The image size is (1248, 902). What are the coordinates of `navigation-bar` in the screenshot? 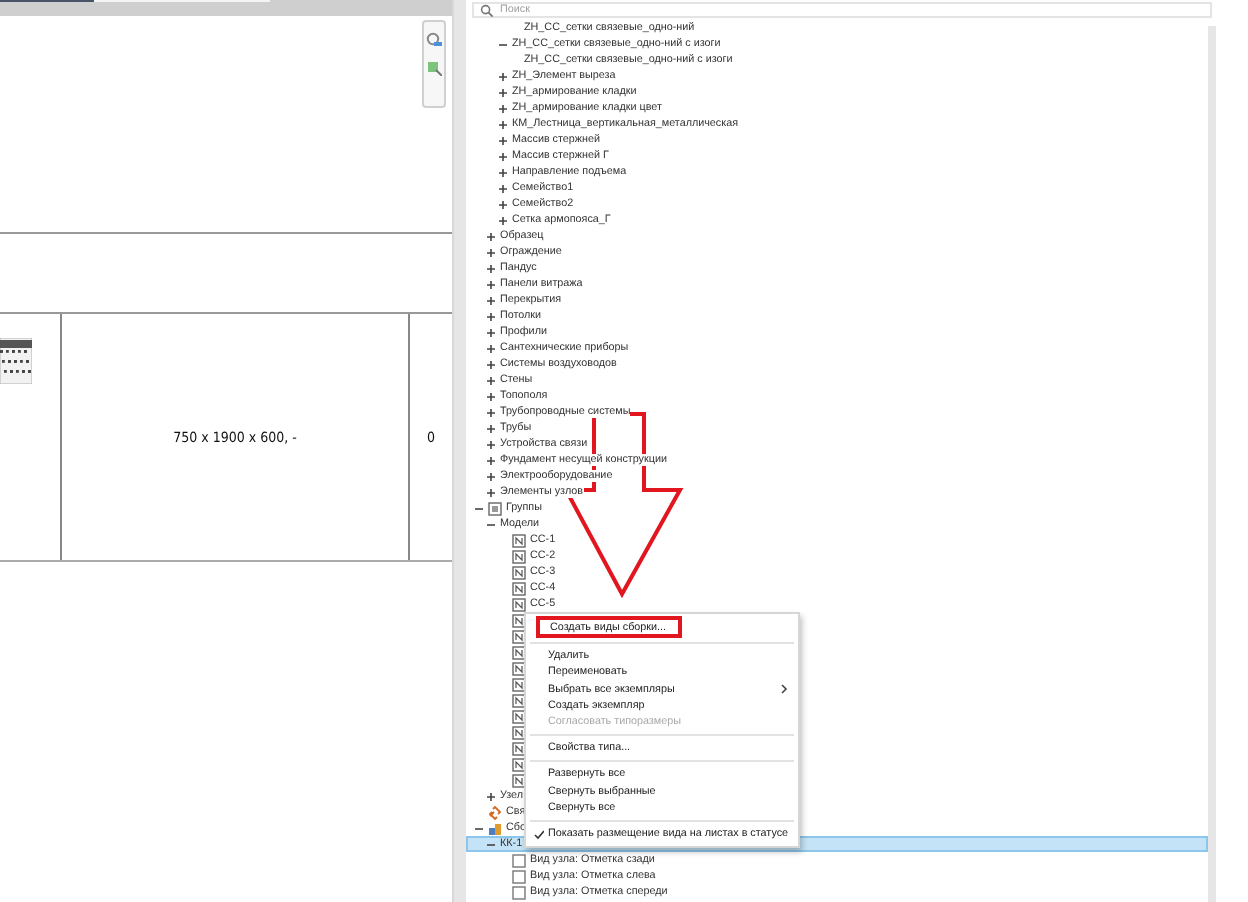 It's located at (434, 64).